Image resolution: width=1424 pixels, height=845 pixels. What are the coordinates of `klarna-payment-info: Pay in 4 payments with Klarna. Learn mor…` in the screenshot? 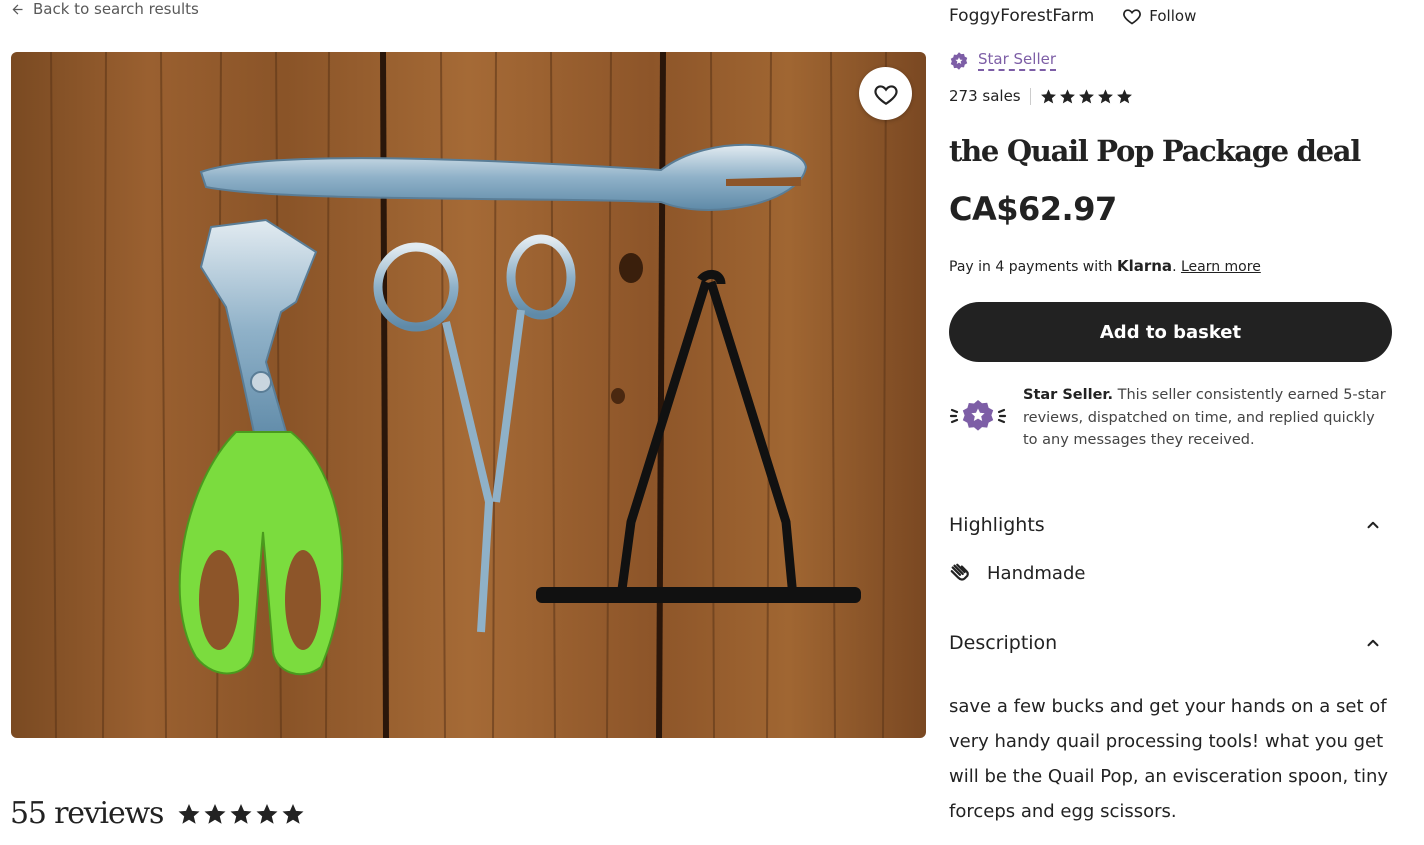 It's located at (1105, 266).